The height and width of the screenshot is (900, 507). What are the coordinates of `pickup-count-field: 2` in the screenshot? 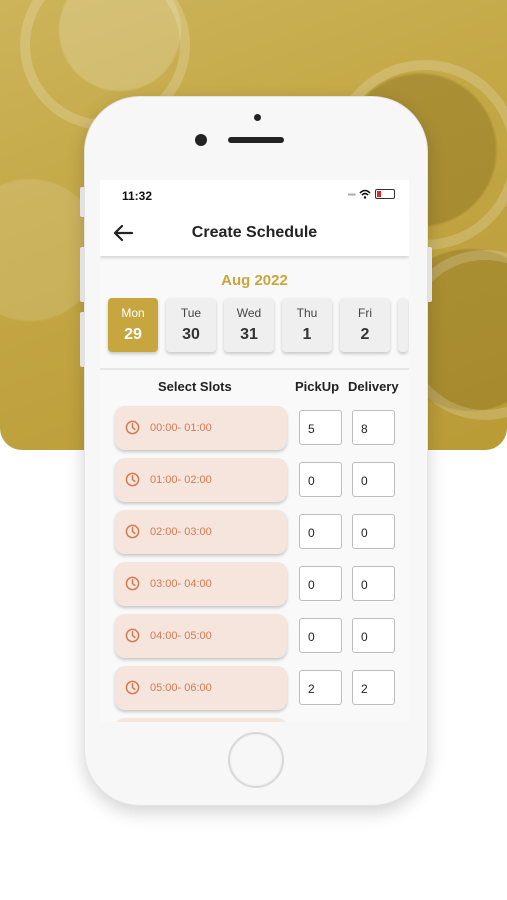 It's located at (320, 687).